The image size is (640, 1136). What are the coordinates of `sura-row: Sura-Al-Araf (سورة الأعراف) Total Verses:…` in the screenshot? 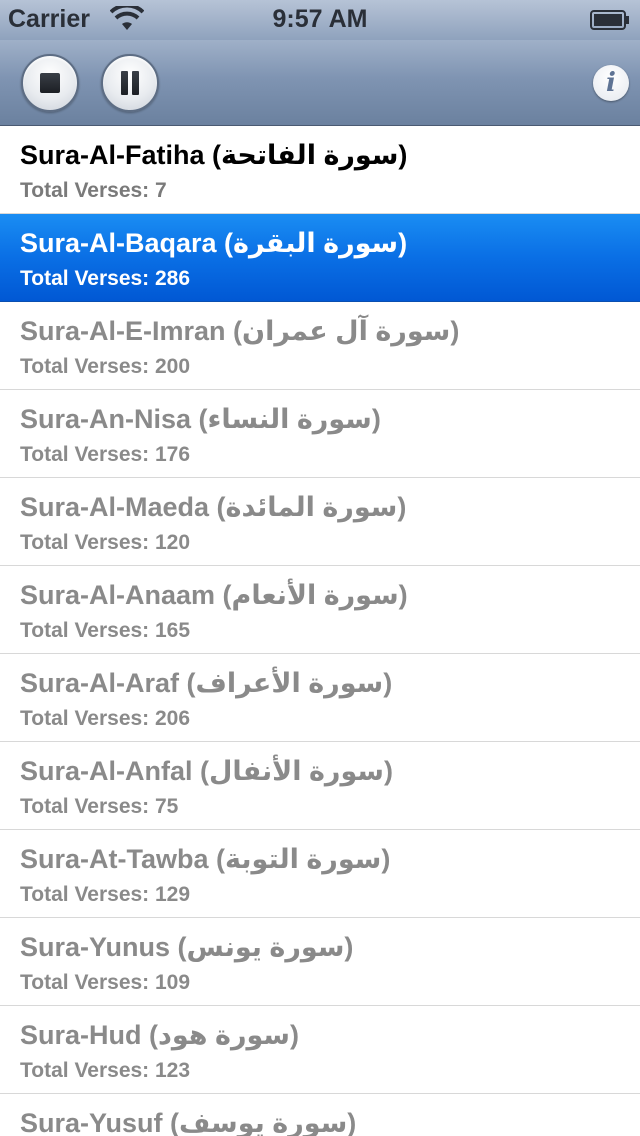 It's located at (320, 698).